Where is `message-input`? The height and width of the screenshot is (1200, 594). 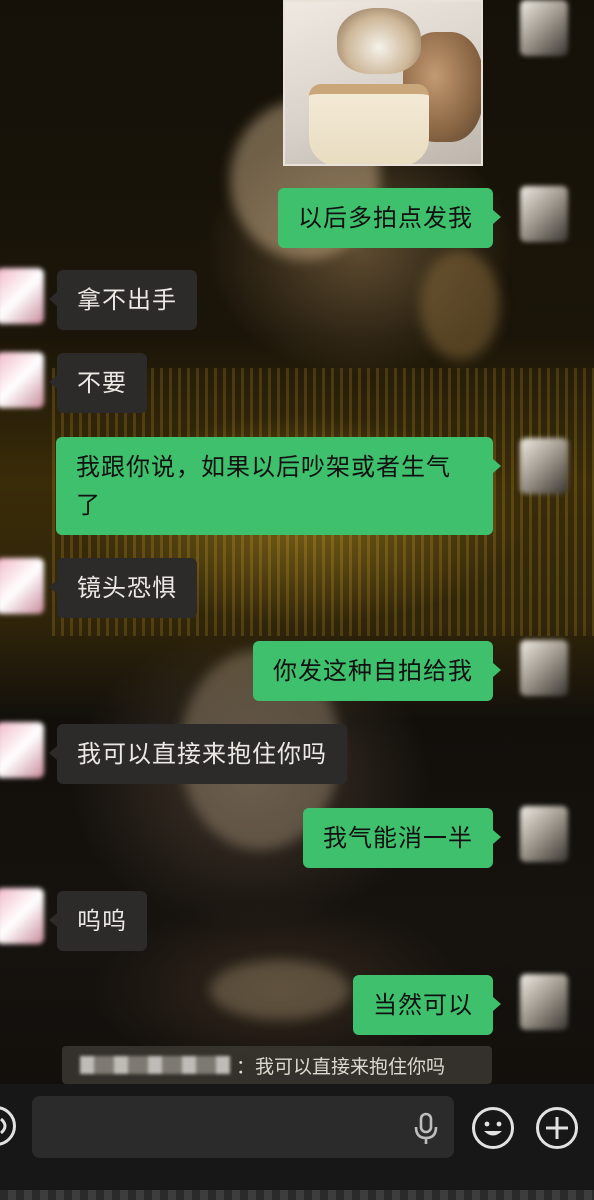
message-input is located at coordinates (243, 1127).